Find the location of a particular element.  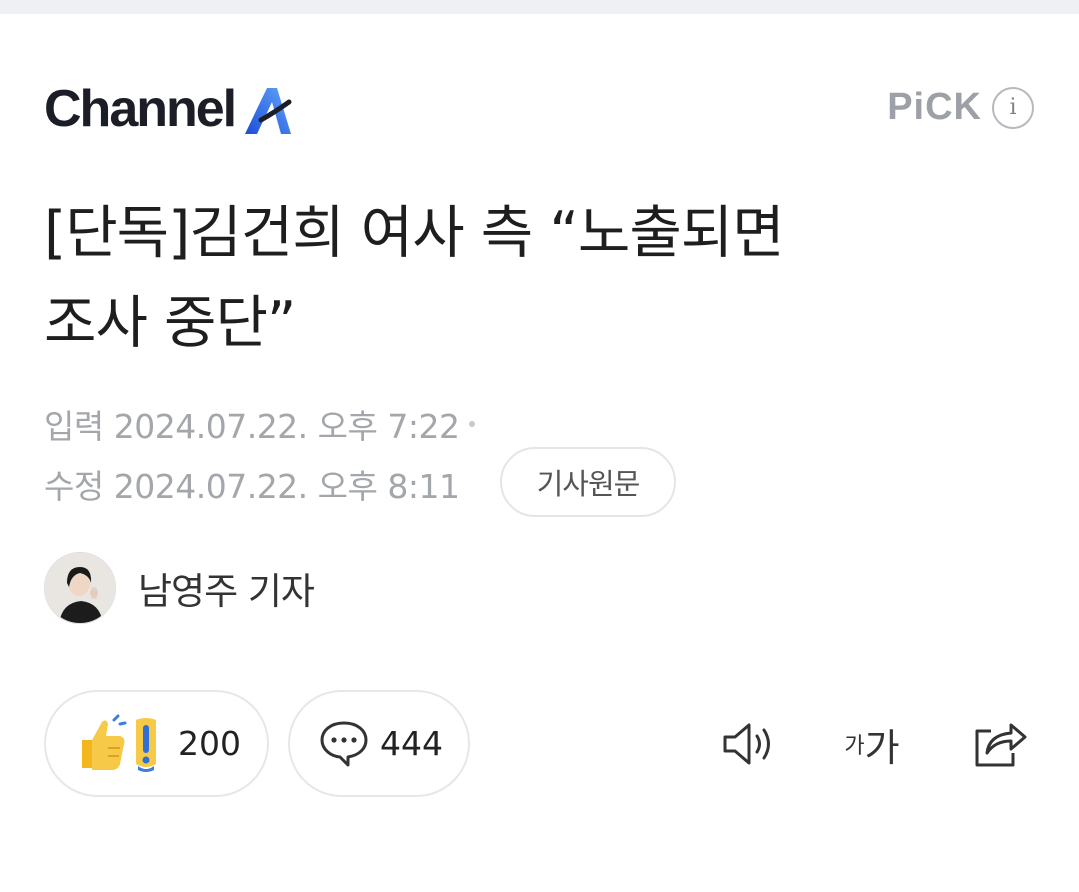

comment-button: 444 is located at coordinates (379, 743).